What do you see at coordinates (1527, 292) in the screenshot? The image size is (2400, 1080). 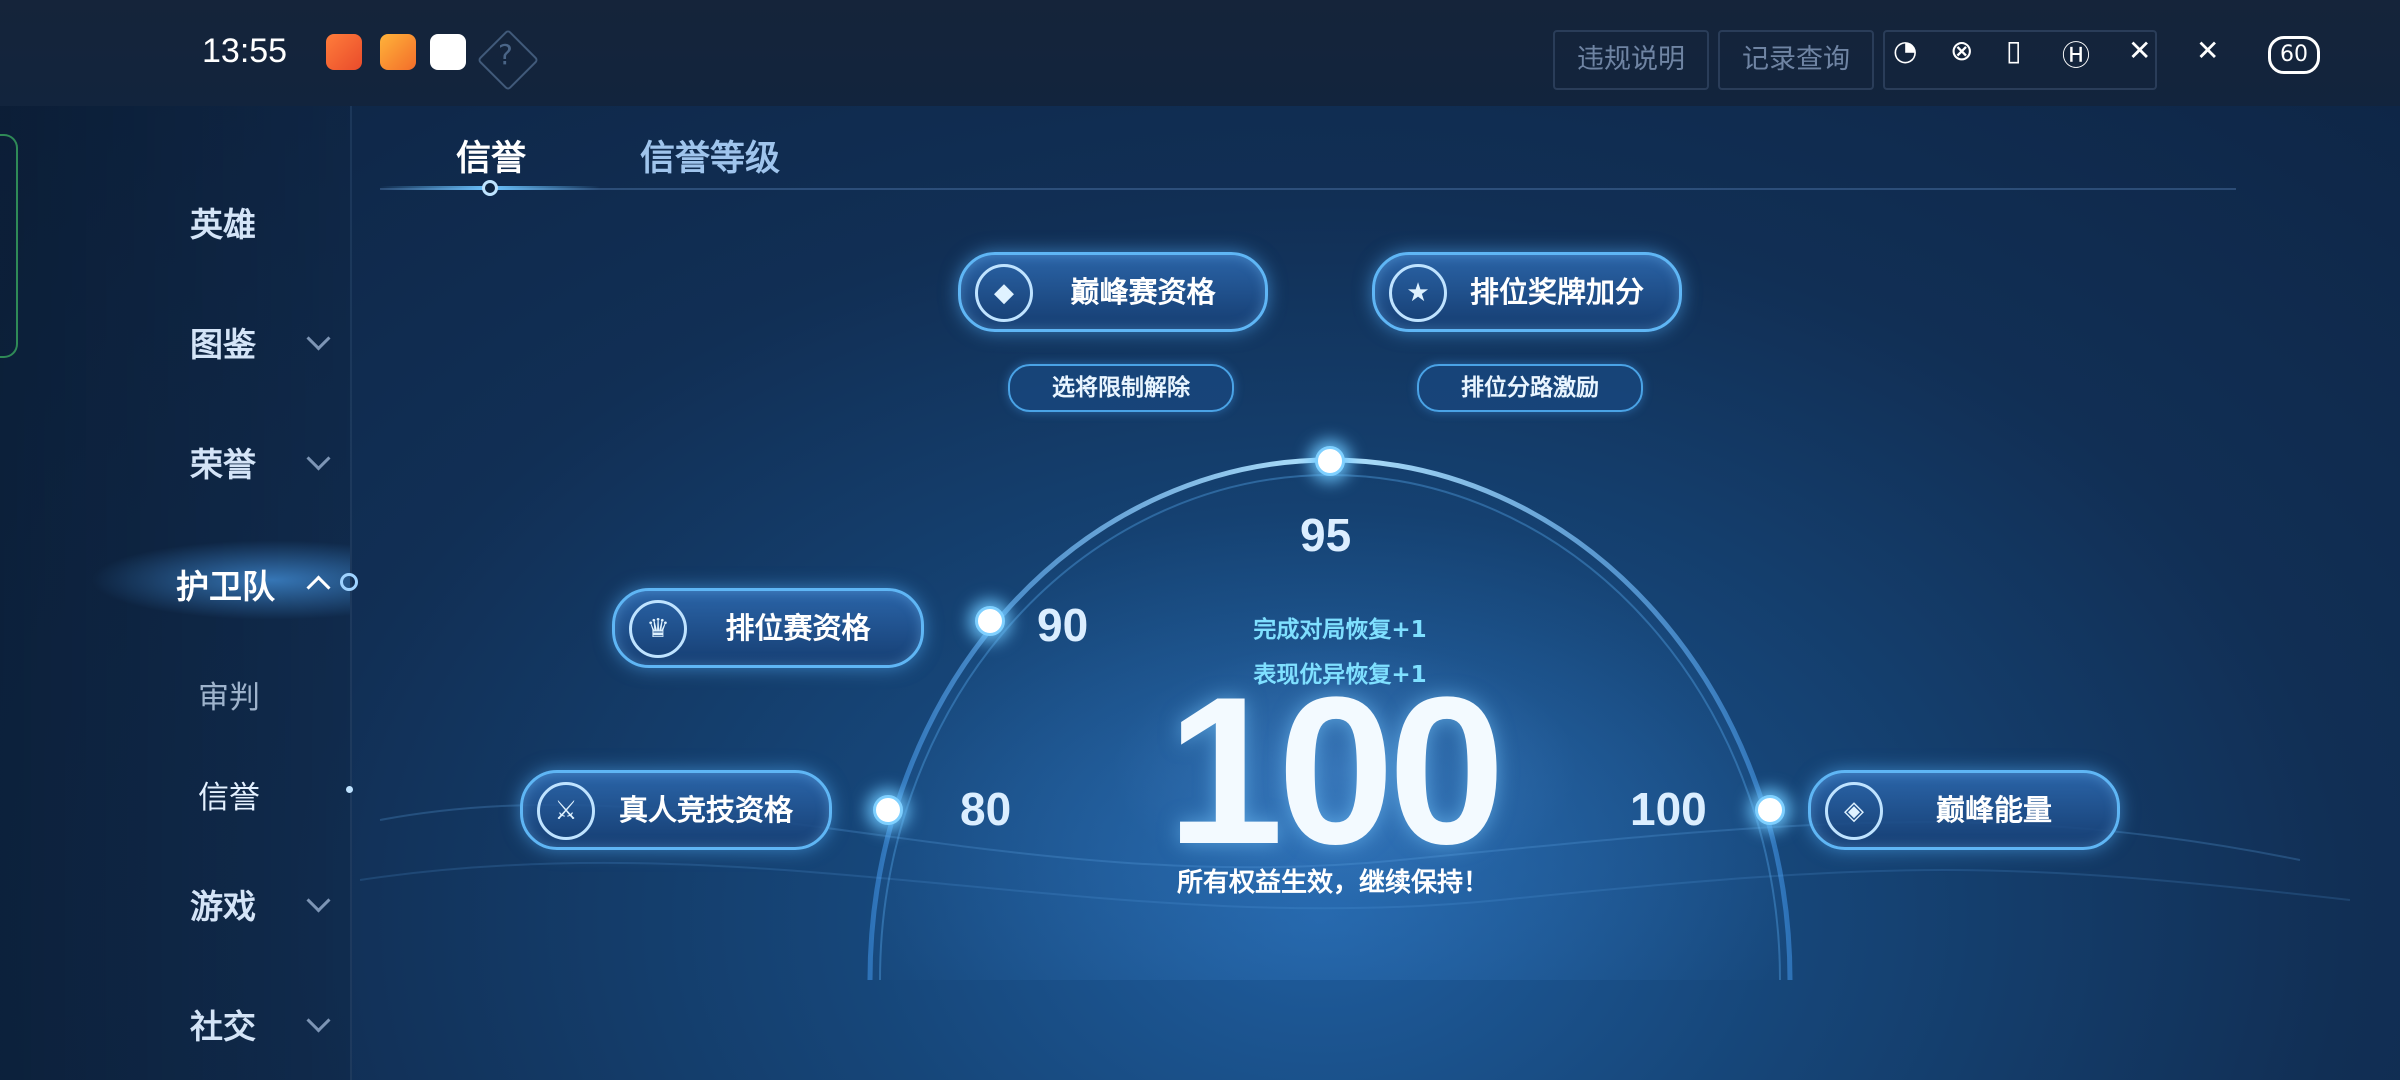 I see `rank-medal-bonus-badge: ★ 排位奖牌加分` at bounding box center [1527, 292].